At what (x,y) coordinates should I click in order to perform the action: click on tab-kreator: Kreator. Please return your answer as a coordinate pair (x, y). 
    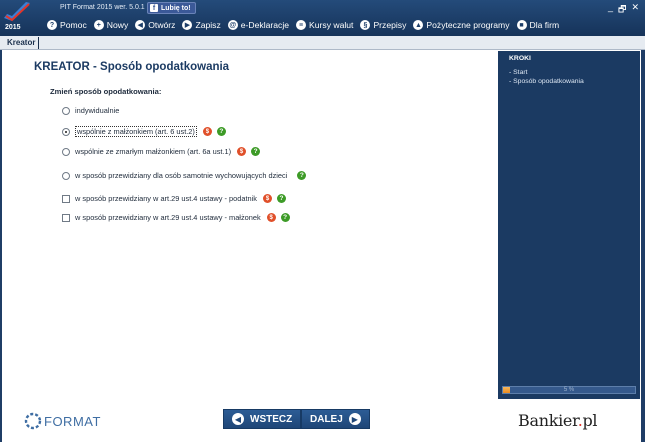
    Looking at the image, I should click on (22, 43).